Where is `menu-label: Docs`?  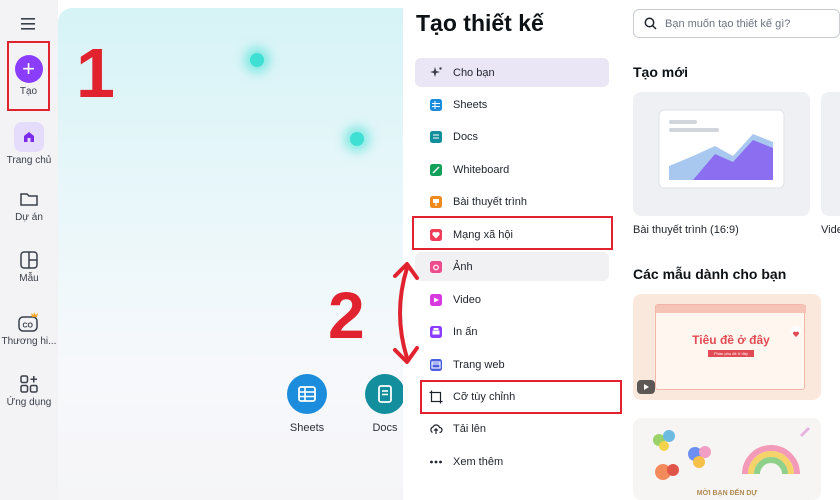 menu-label: Docs is located at coordinates (466, 136).